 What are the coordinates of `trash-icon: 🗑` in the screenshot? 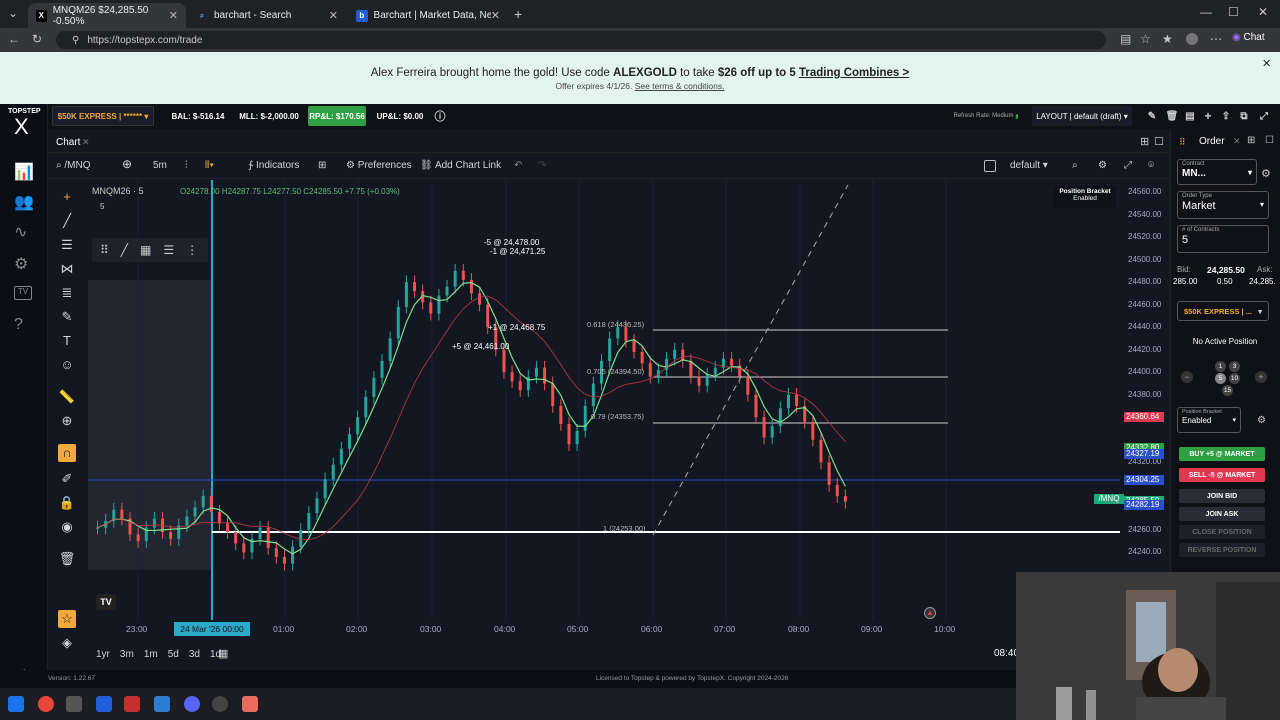 It's located at (1172, 116).